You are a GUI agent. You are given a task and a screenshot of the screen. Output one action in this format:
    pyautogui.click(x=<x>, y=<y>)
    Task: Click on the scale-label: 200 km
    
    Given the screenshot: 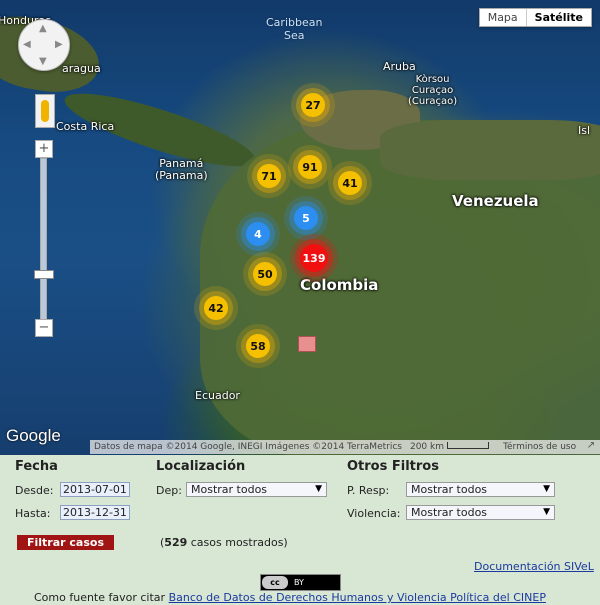 What is the action you would take?
    pyautogui.click(x=427, y=447)
    